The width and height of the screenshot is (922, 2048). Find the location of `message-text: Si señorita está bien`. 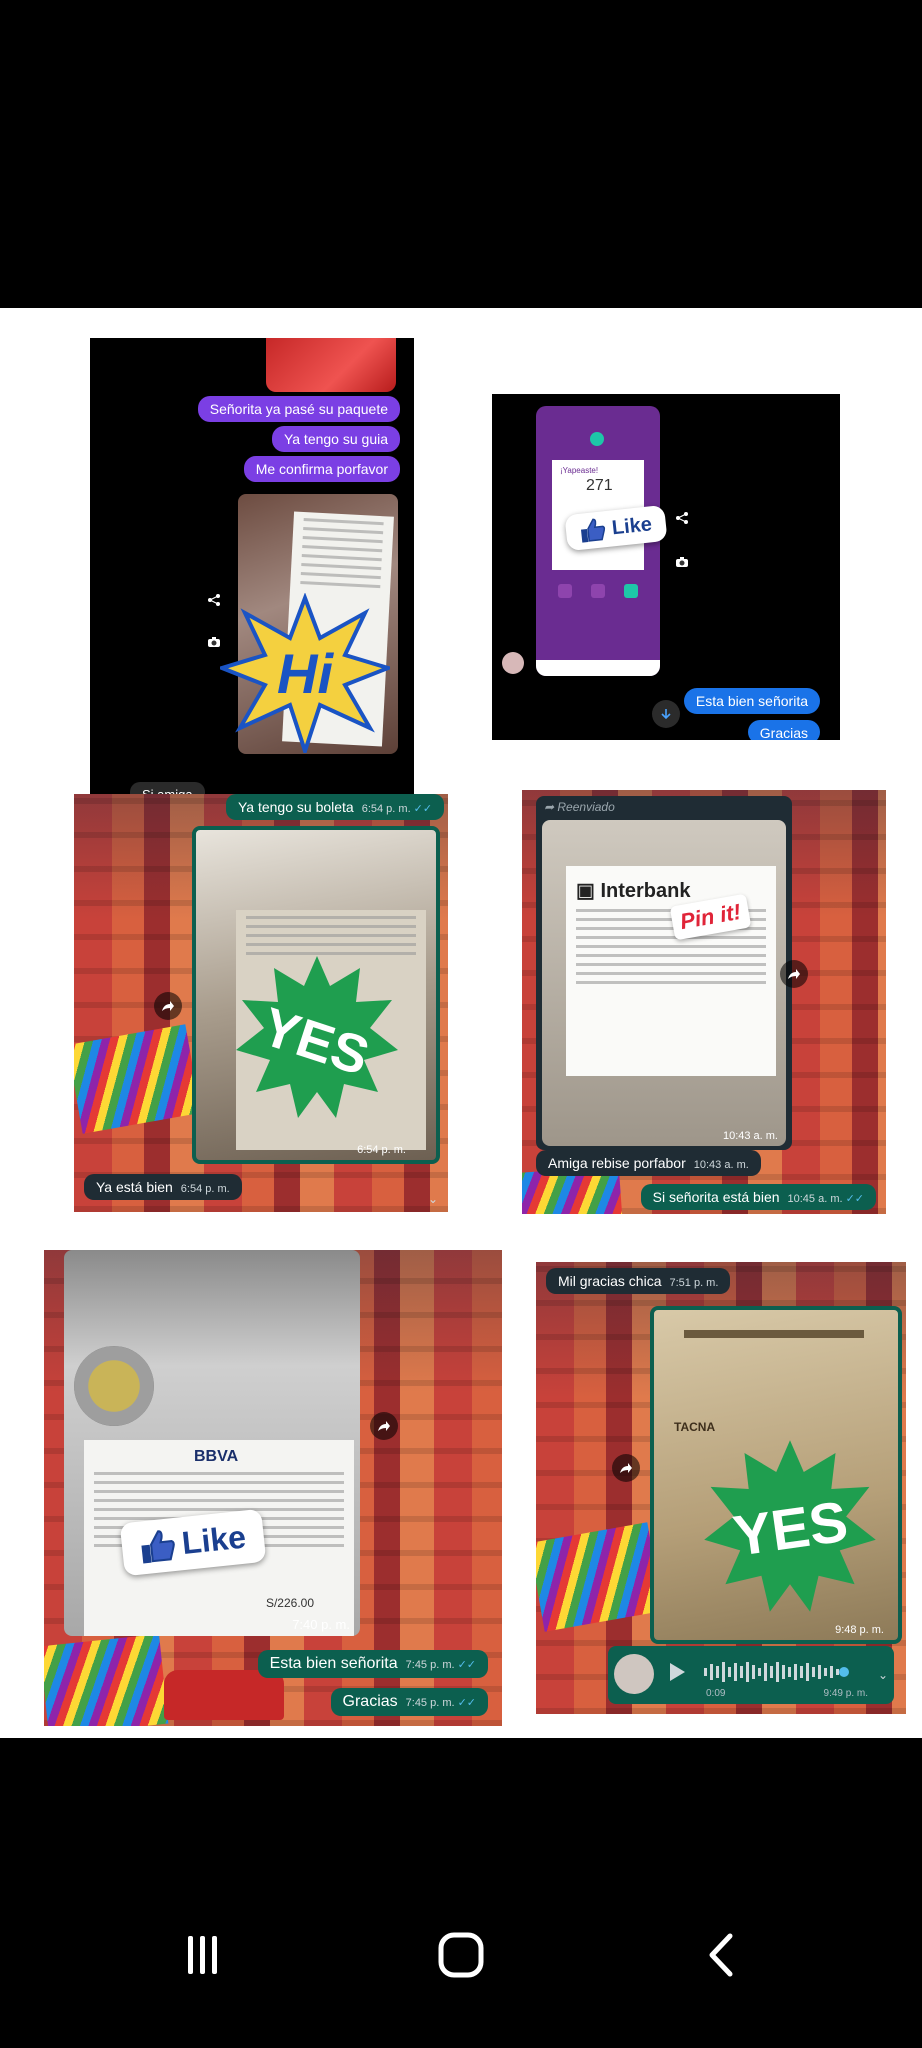

message-text: Si señorita está bien is located at coordinates (716, 1197).